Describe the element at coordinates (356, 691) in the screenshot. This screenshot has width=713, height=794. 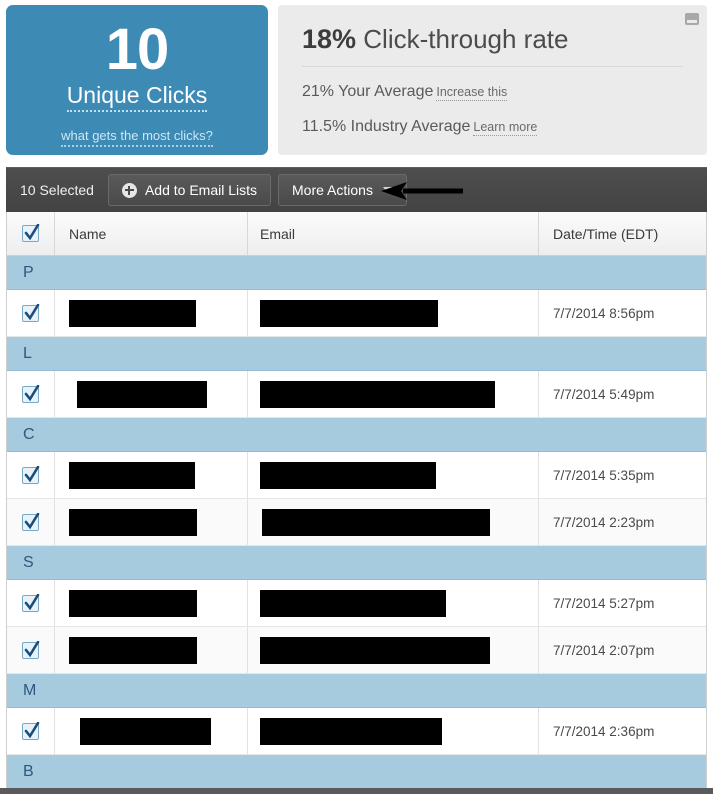
I see `group-header-row: M` at that location.